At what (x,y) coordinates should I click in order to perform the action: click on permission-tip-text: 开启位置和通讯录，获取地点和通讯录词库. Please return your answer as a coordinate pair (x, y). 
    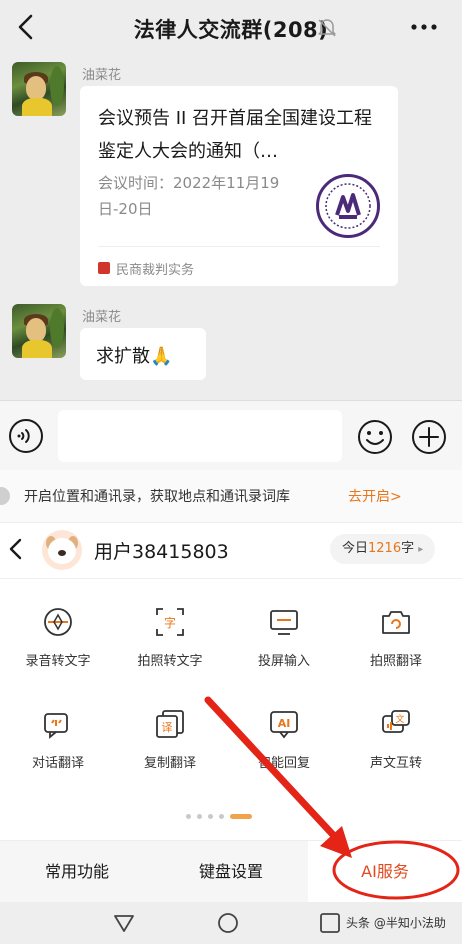
    Looking at the image, I should click on (157, 497).